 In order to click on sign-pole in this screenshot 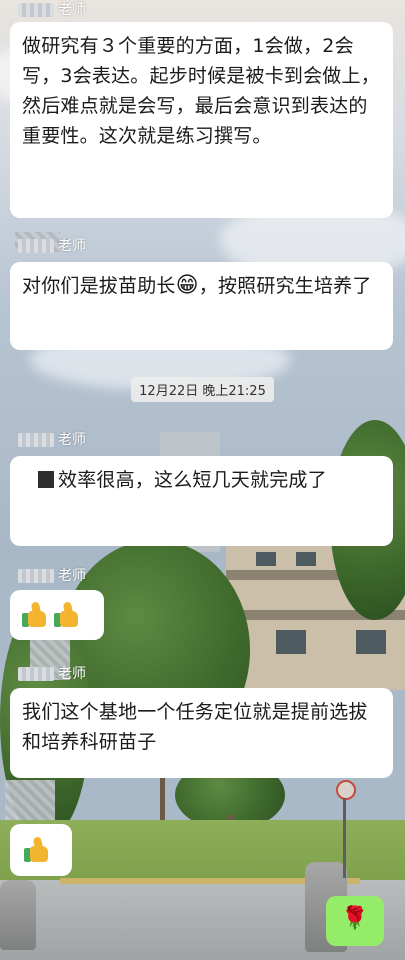, I will do `click(344, 838)`.